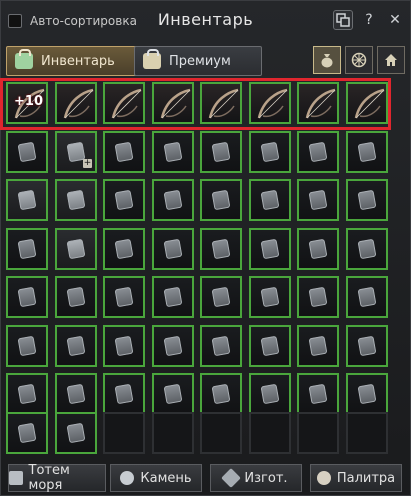 The height and width of the screenshot is (496, 411). What do you see at coordinates (256, 478) in the screenshot?
I see `craft-button: Изгот.` at bounding box center [256, 478].